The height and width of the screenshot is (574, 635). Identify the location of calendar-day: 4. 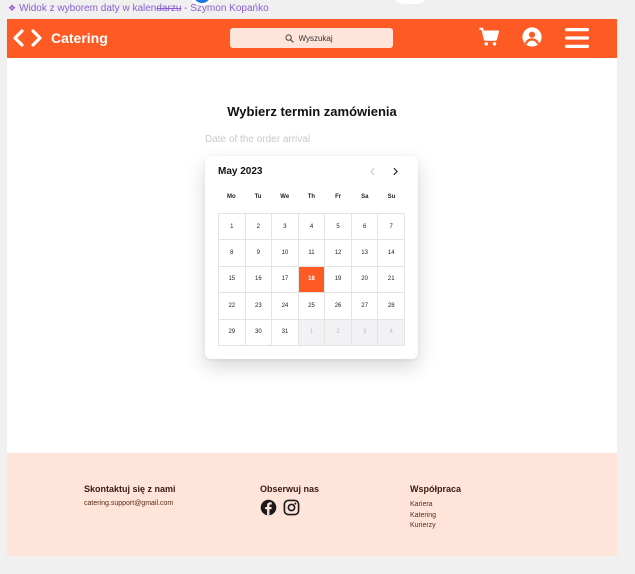
(312, 227).